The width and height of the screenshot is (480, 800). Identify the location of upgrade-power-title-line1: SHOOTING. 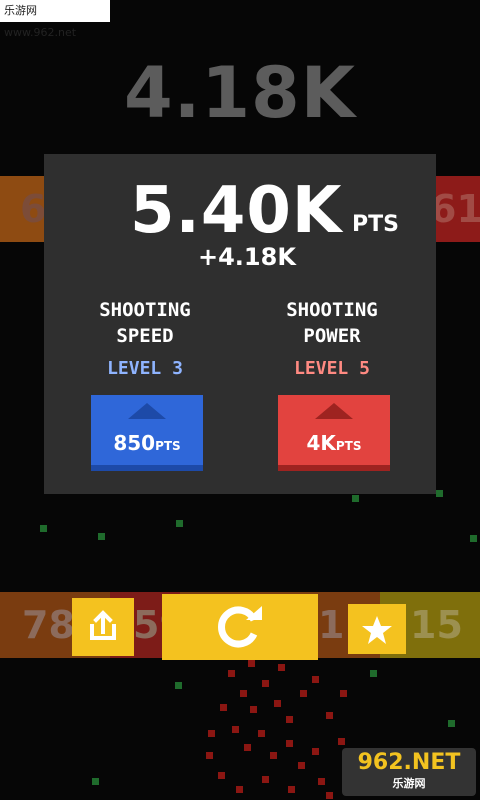
(332, 310).